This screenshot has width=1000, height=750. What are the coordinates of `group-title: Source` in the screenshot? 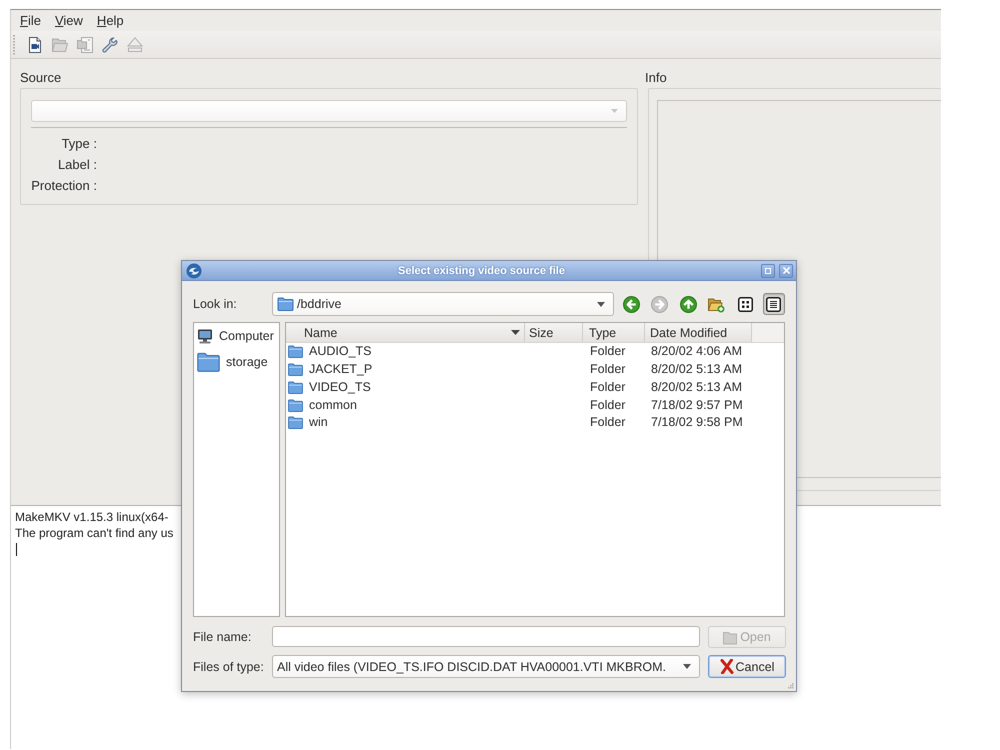 It's located at (41, 78).